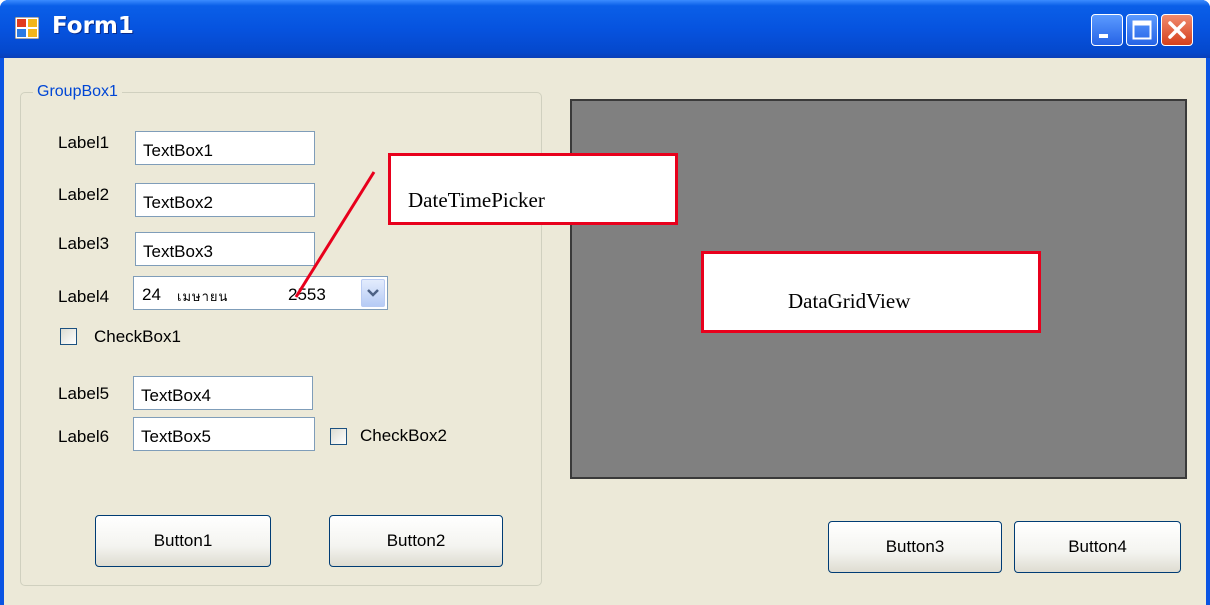 The width and height of the screenshot is (1210, 605). I want to click on label1: Label1, so click(84, 142).